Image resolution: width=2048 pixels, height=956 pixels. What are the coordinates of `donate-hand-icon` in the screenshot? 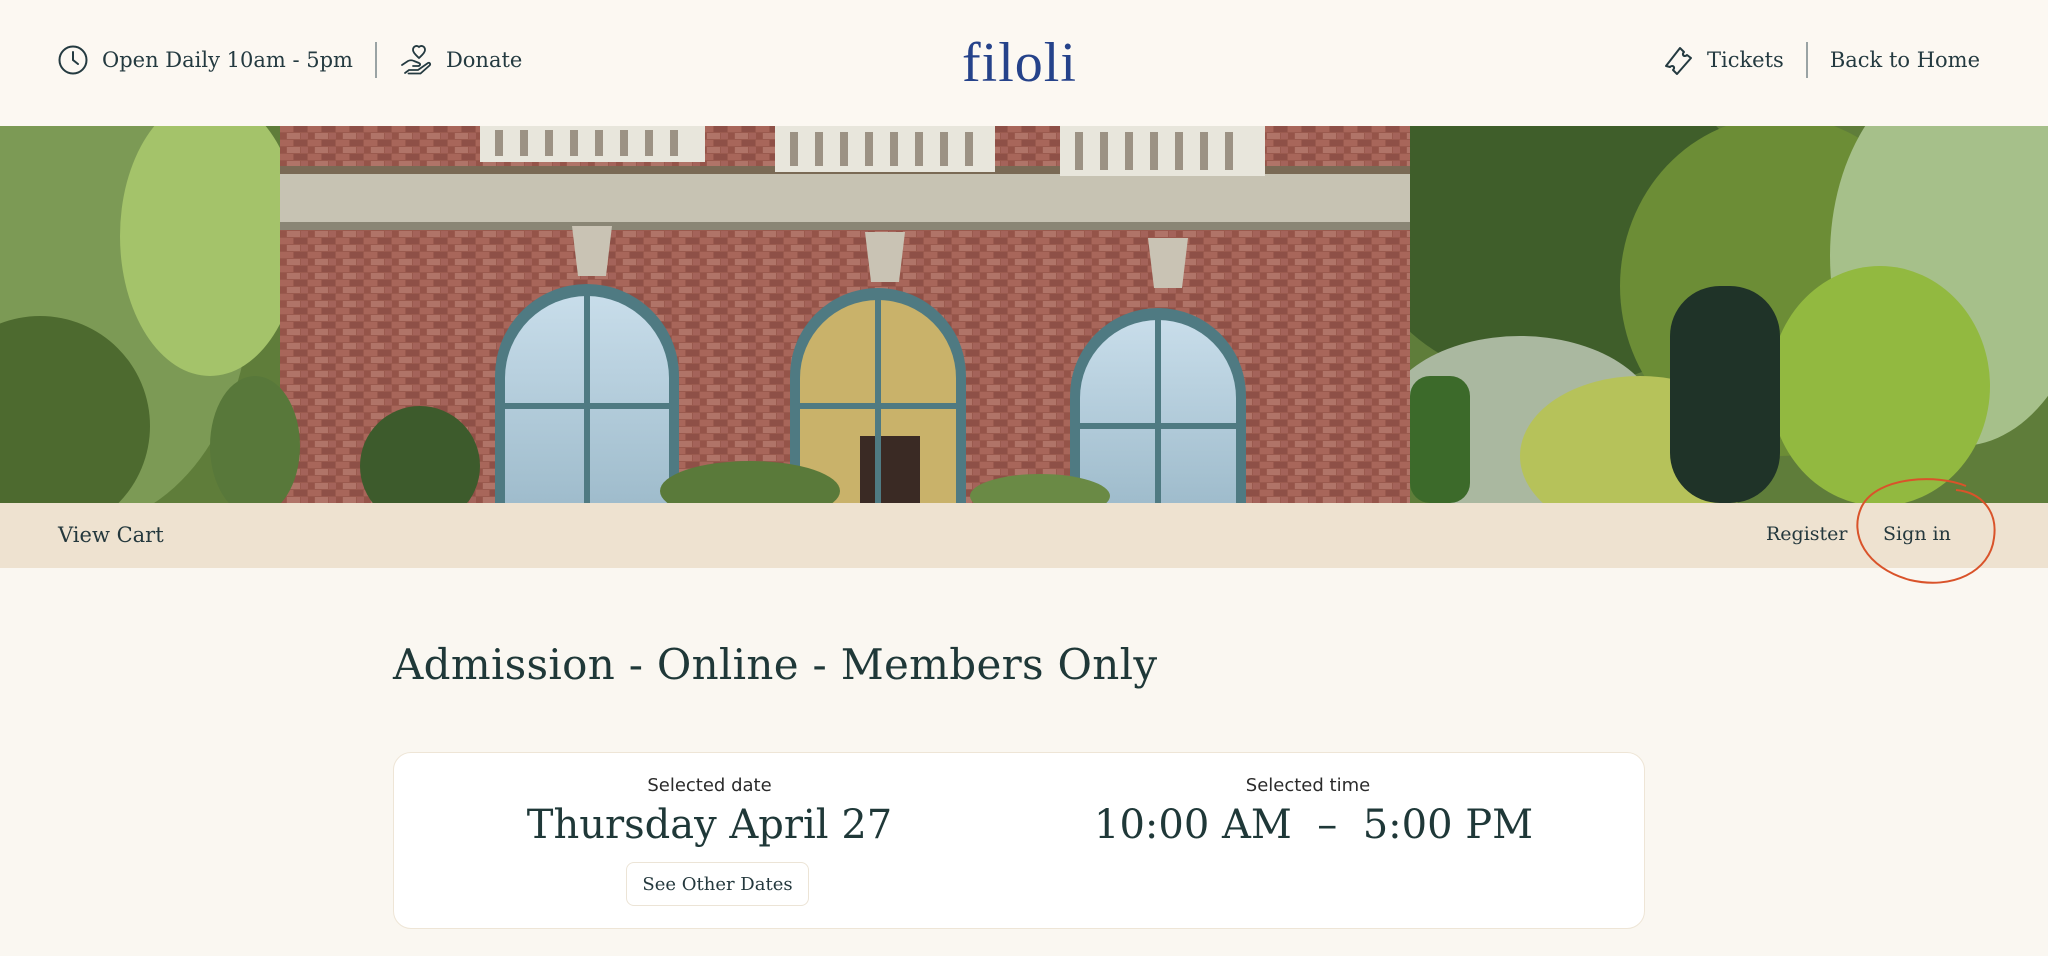 It's located at (416, 60).